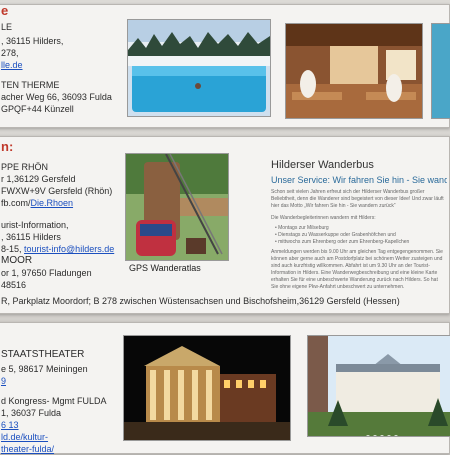 Image resolution: width=450 pixels, height=455 pixels. Describe the element at coordinates (37, 109) in the screenshot. I see `therme-plus-code: GPQF+44 Künzell` at that location.